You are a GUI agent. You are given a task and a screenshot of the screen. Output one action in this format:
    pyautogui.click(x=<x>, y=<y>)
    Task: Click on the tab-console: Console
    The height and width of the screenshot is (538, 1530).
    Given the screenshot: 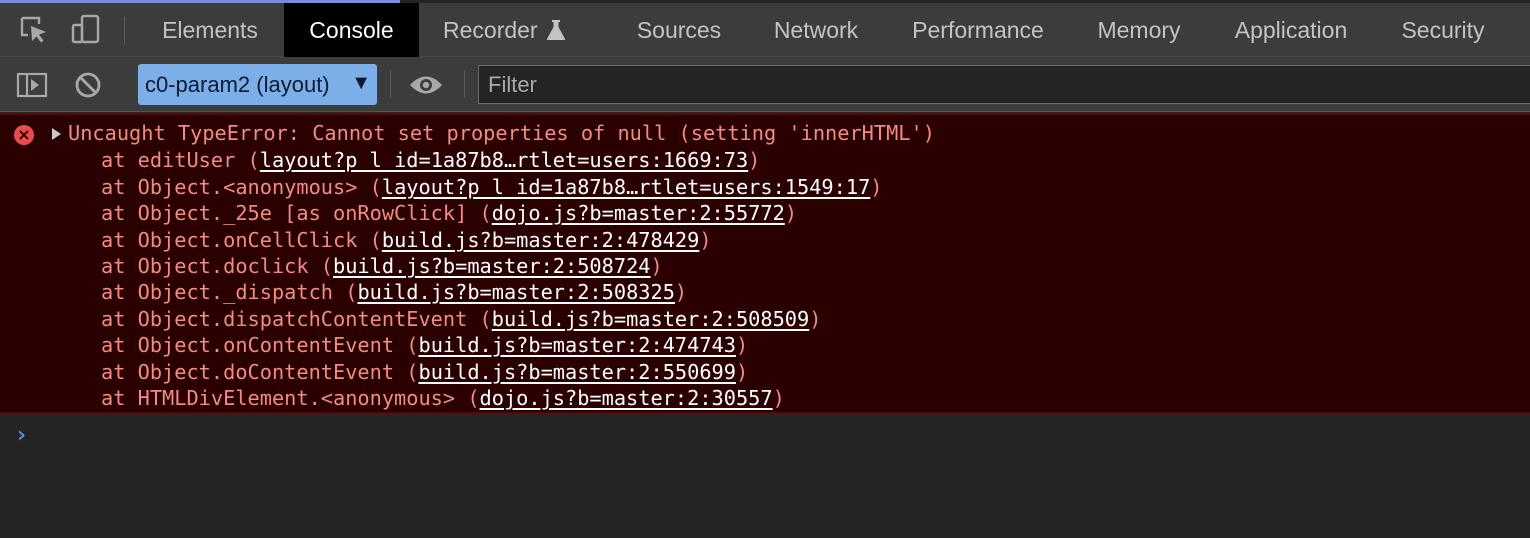 What is the action you would take?
    pyautogui.click(x=351, y=30)
    